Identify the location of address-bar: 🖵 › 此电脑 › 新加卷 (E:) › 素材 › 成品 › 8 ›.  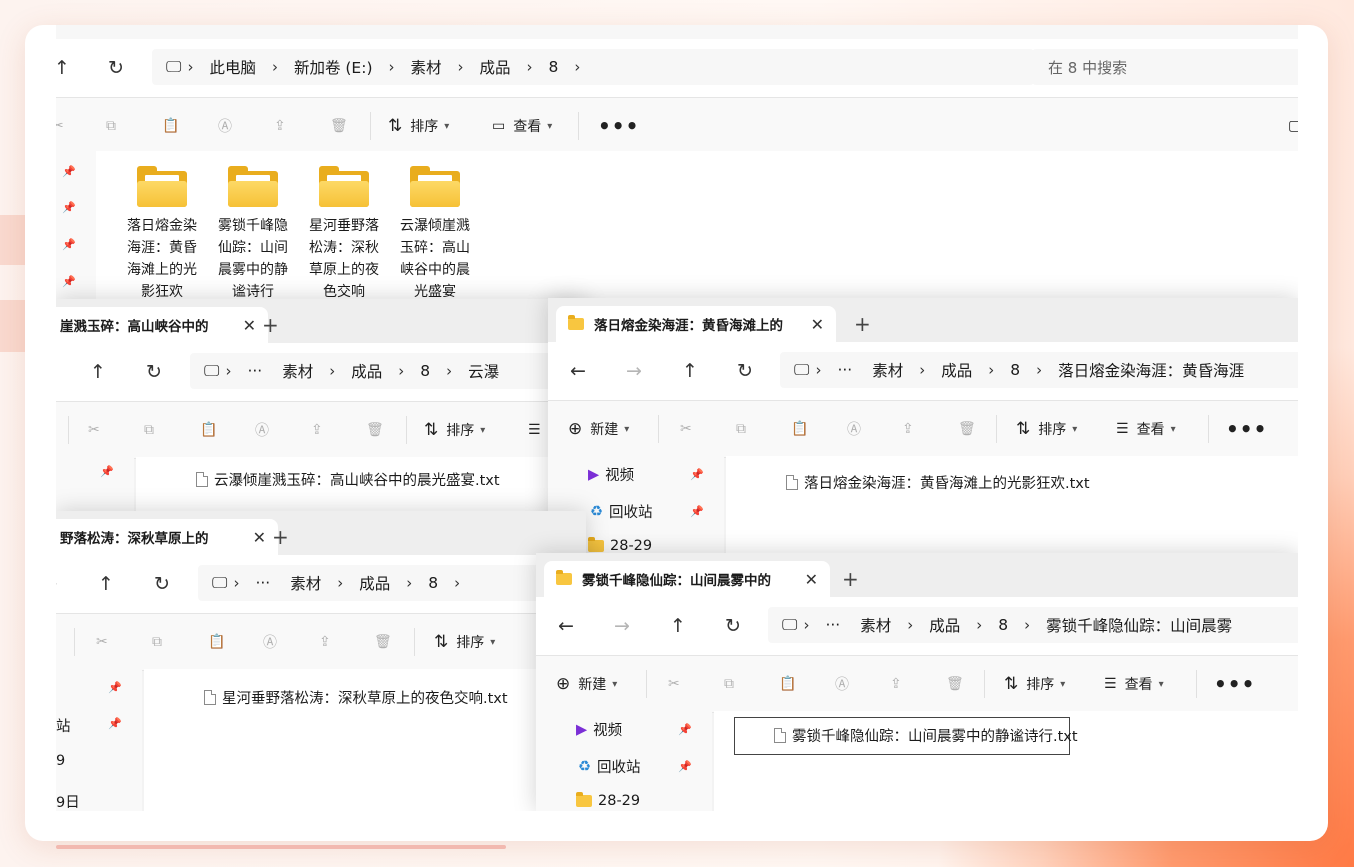
(593, 67).